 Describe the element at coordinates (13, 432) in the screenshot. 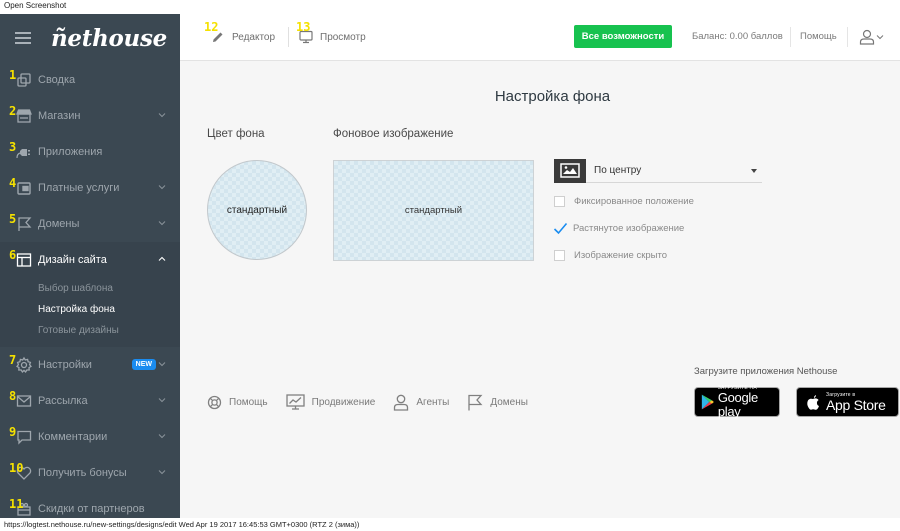

I see `annotation-number: 9` at that location.